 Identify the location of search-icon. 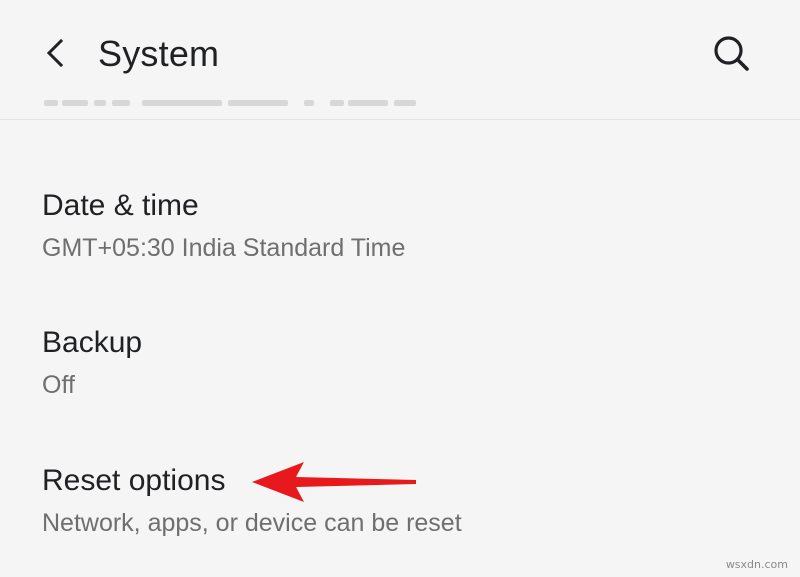
(731, 53).